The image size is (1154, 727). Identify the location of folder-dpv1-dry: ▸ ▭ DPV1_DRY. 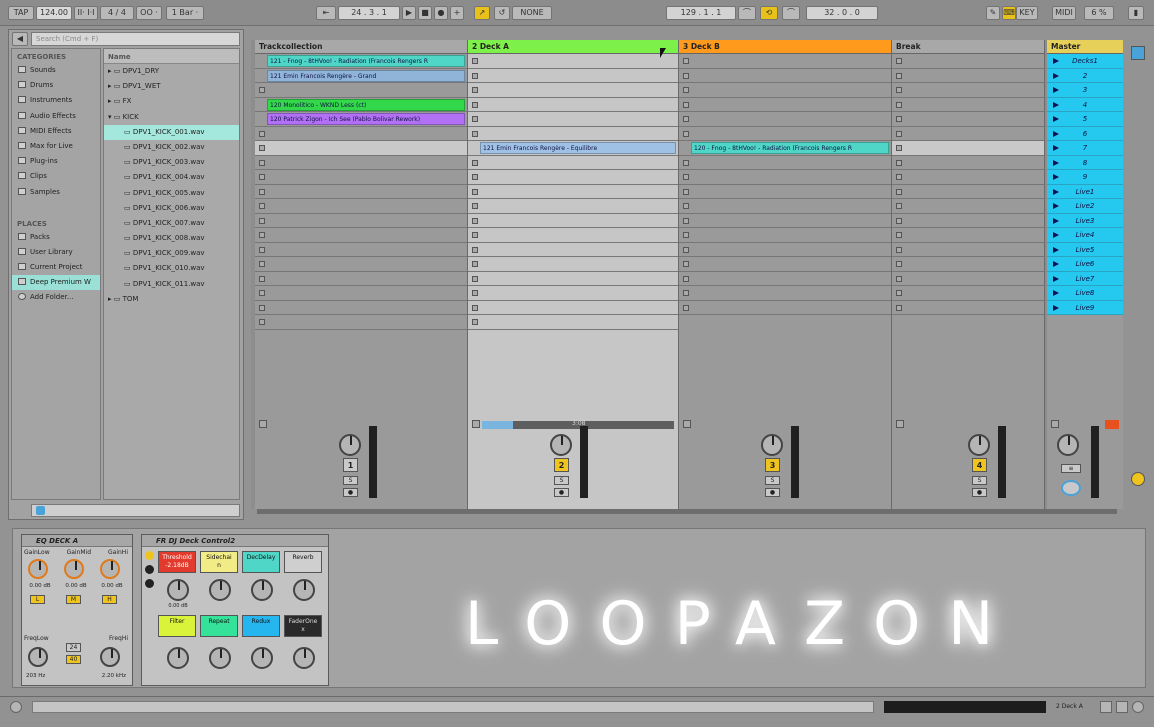
(171, 71).